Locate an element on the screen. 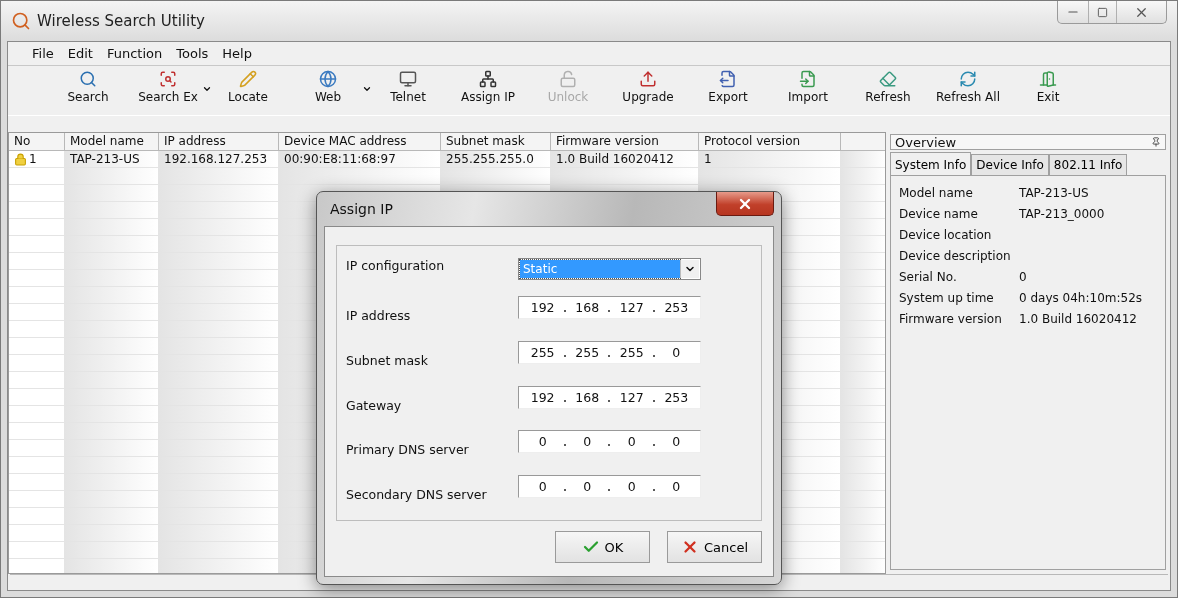  column-header: Model name is located at coordinates (112, 142).